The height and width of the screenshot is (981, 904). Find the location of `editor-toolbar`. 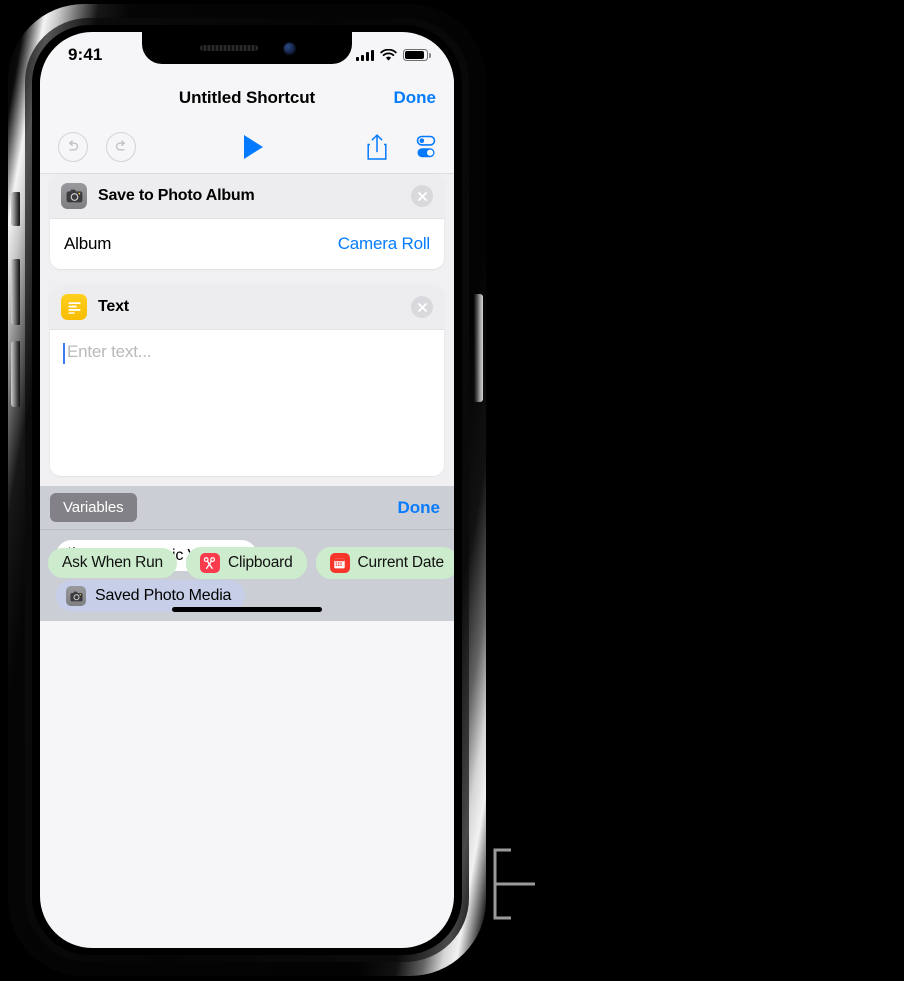

editor-toolbar is located at coordinates (247, 147).